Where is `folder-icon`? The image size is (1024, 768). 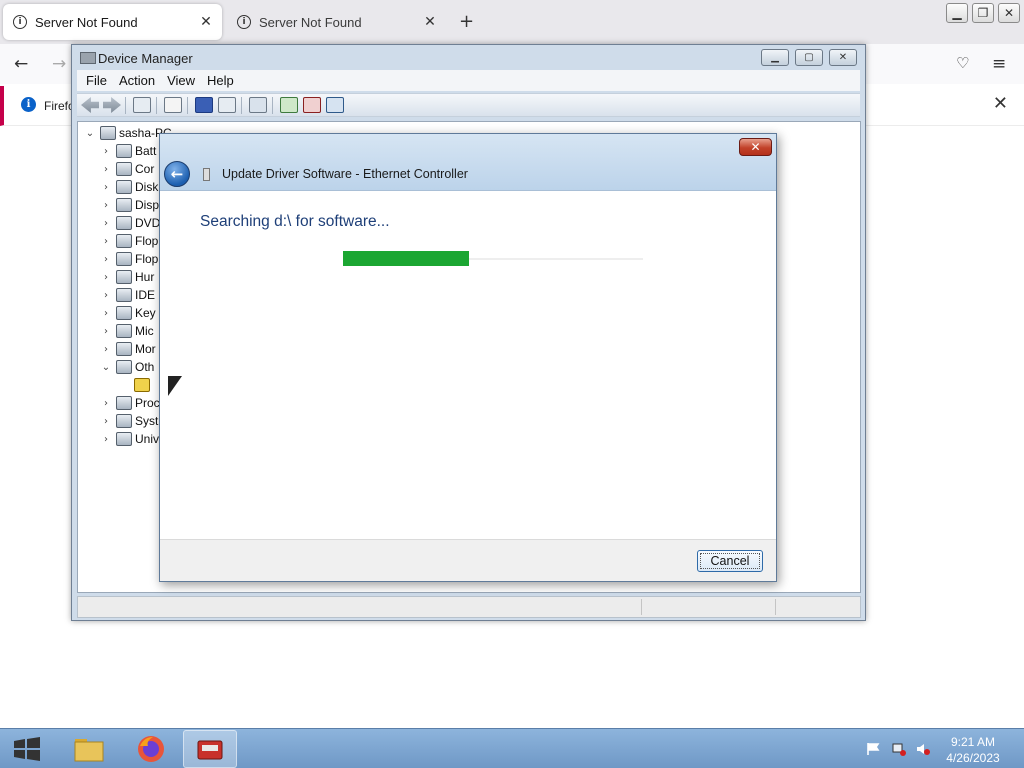
folder-icon is located at coordinates (89, 750).